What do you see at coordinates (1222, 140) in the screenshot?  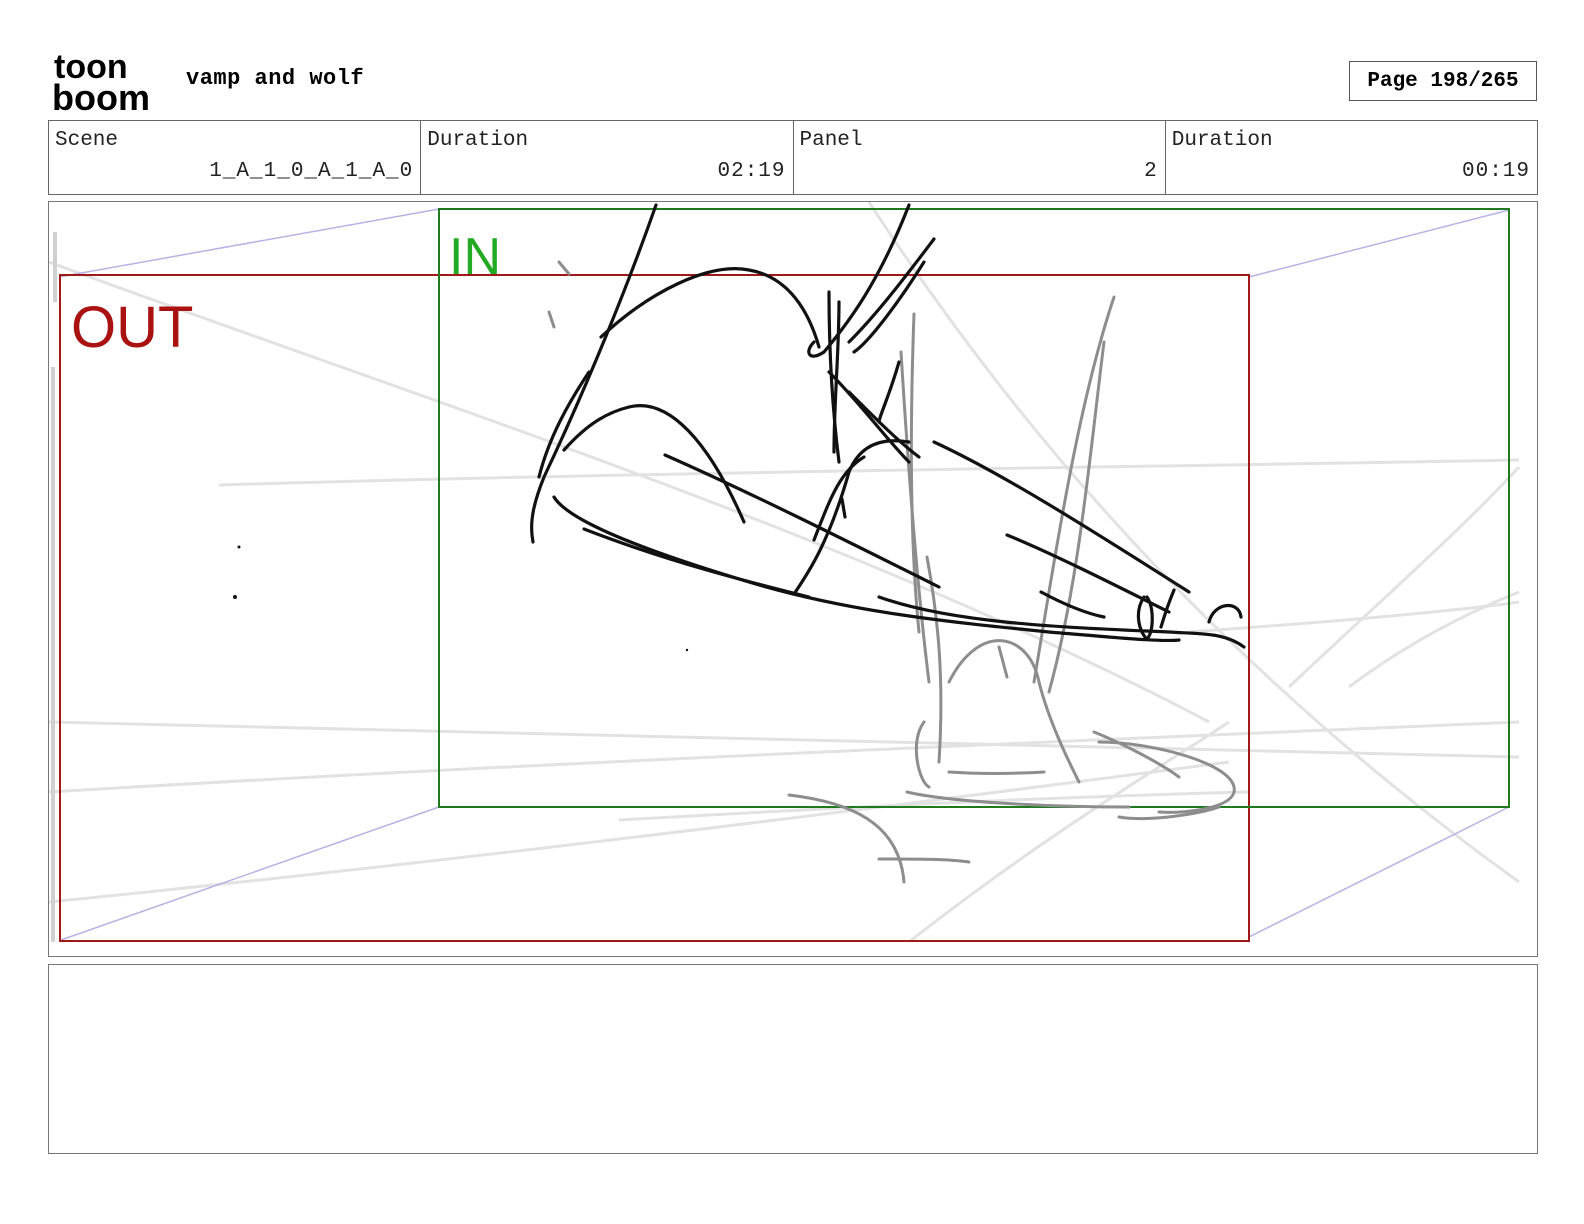 I see `panel-duration-label: Duration` at bounding box center [1222, 140].